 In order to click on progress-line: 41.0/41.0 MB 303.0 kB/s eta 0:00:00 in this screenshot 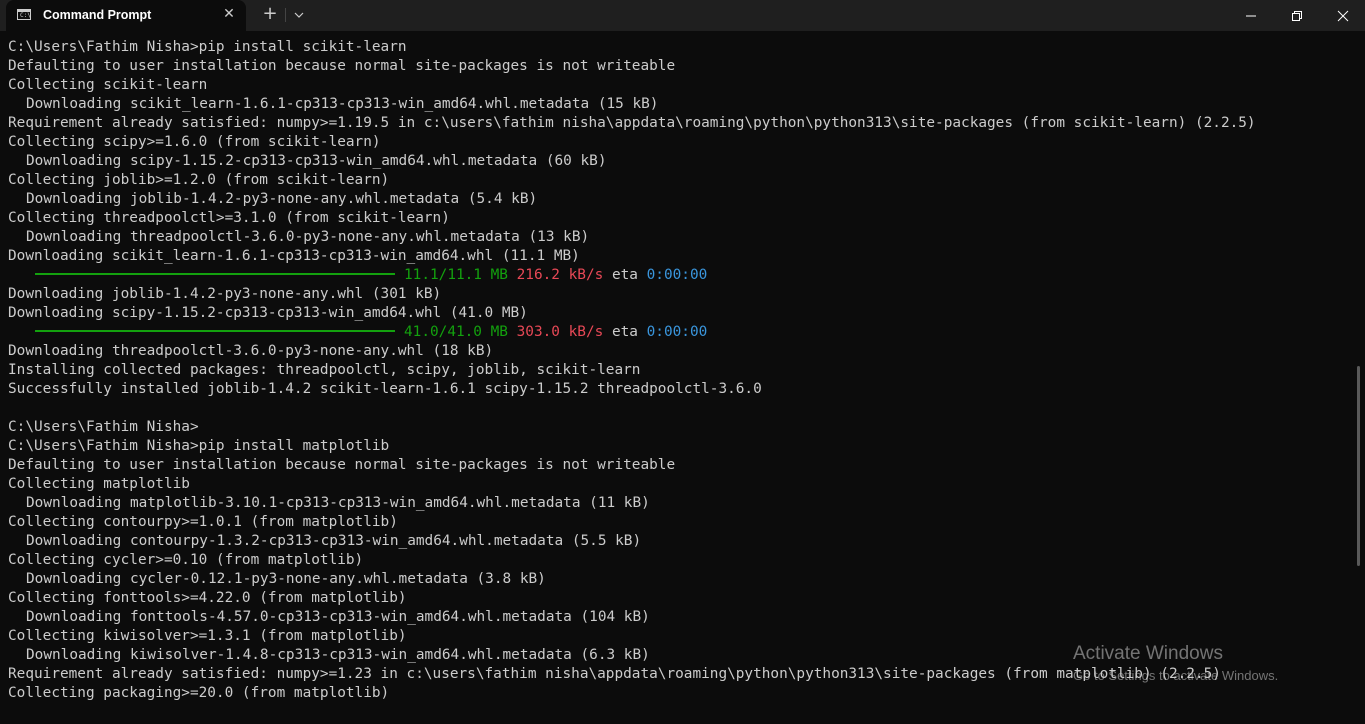, I will do `click(680, 332)`.